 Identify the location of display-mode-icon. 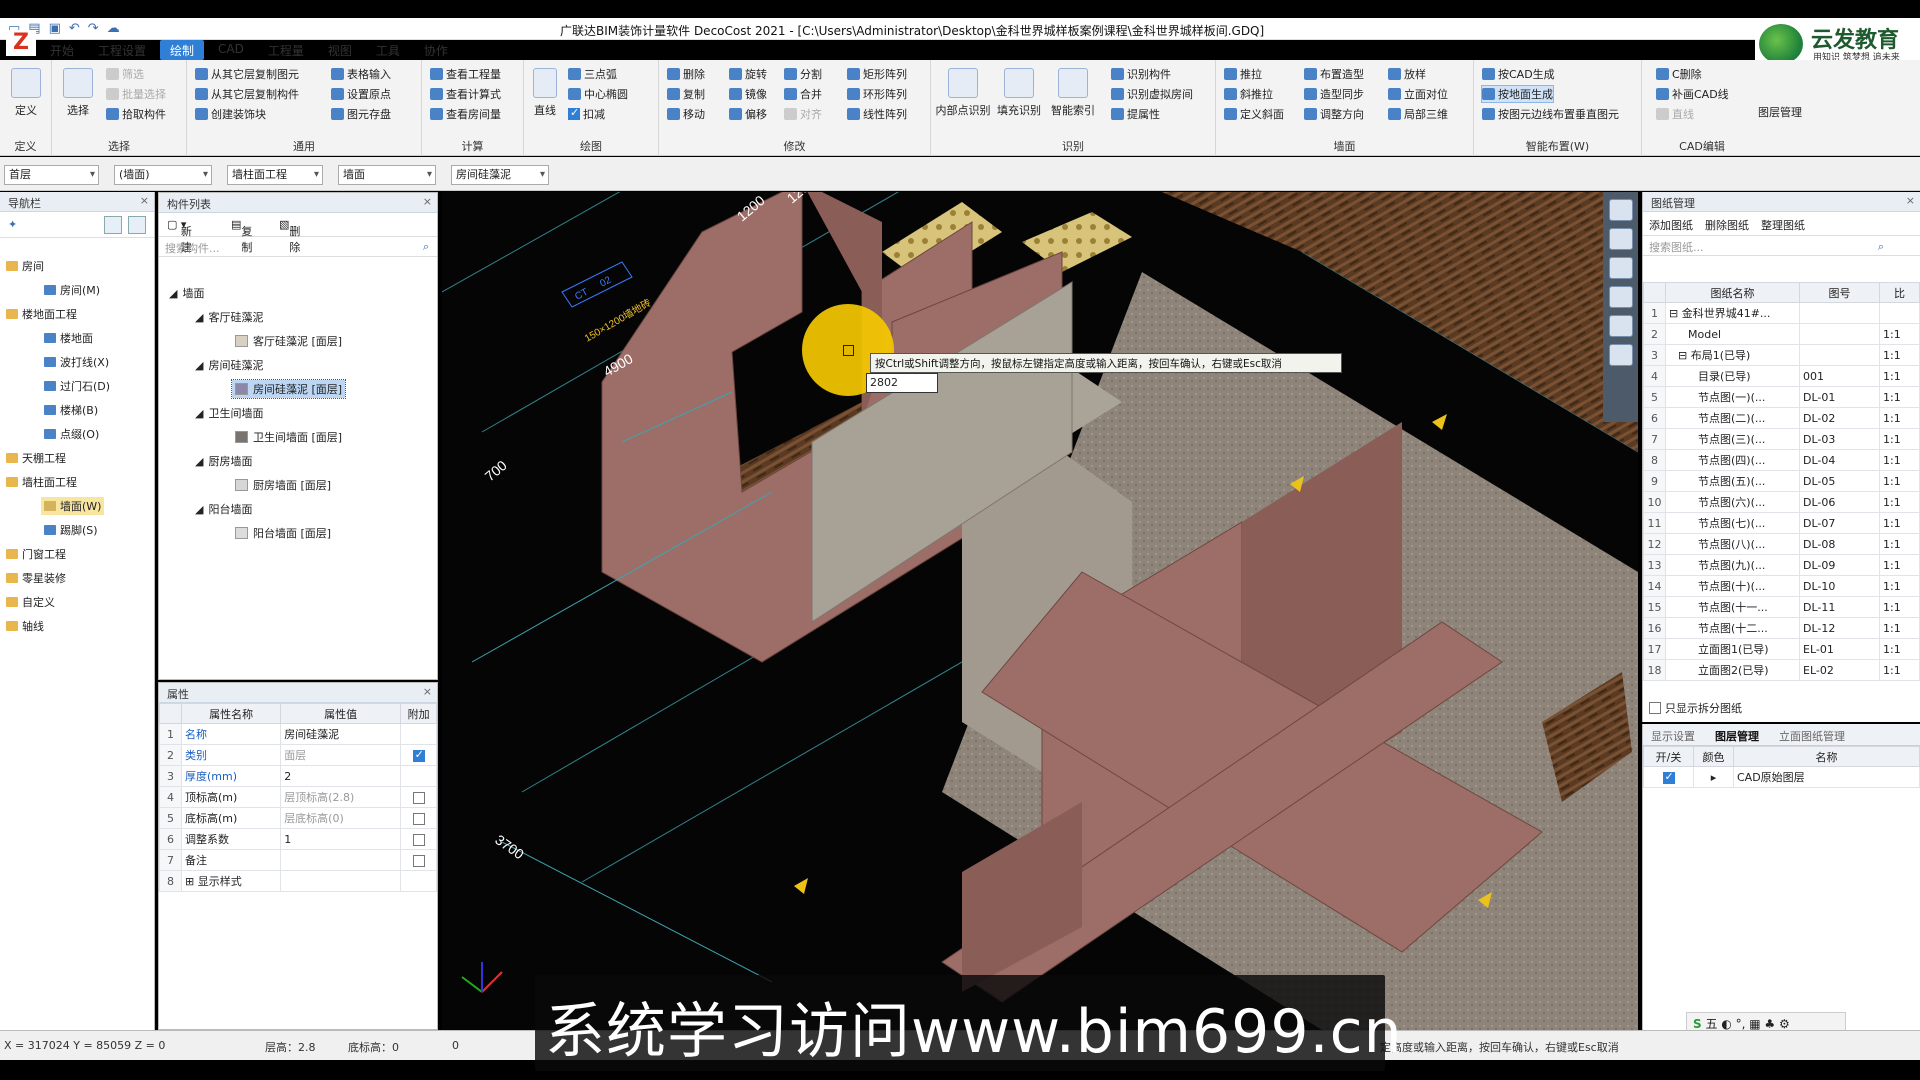
(1620, 268).